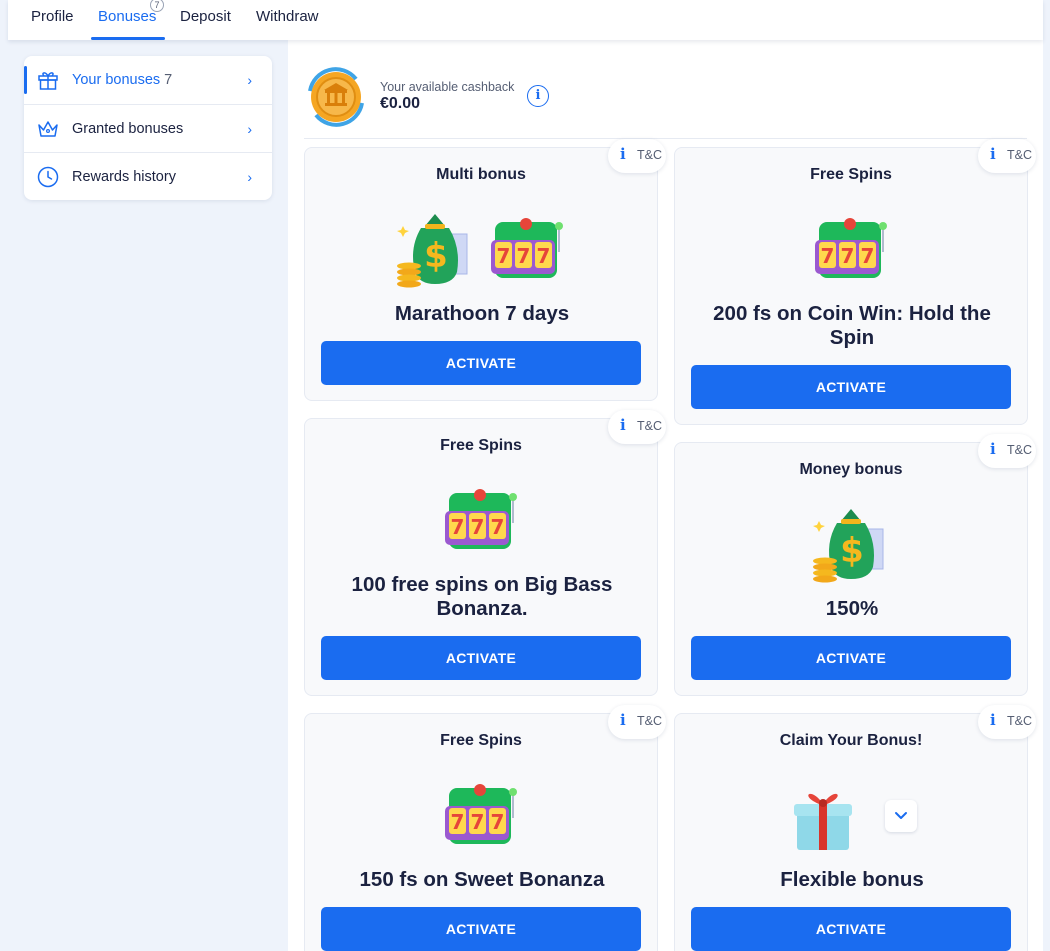  Describe the element at coordinates (481, 174) in the screenshot. I see `bonus-type: Multi bonus` at that location.